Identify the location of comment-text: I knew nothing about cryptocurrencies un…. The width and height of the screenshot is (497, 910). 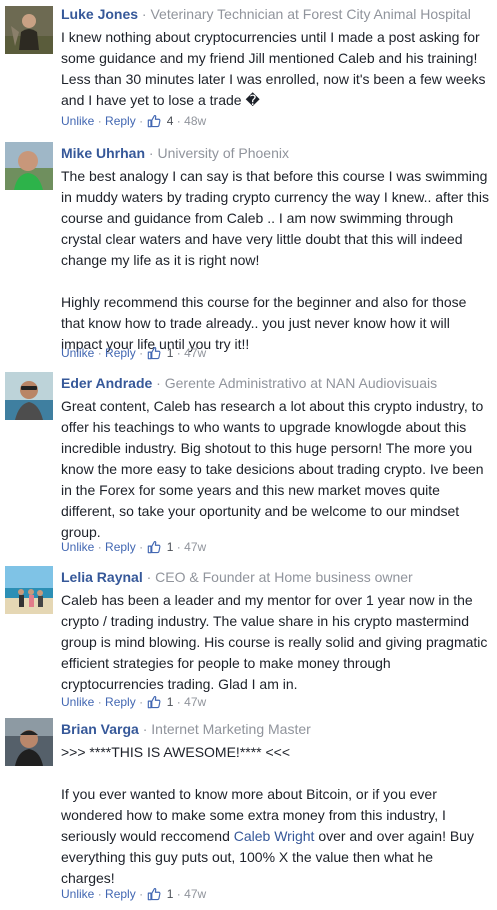
(275, 69).